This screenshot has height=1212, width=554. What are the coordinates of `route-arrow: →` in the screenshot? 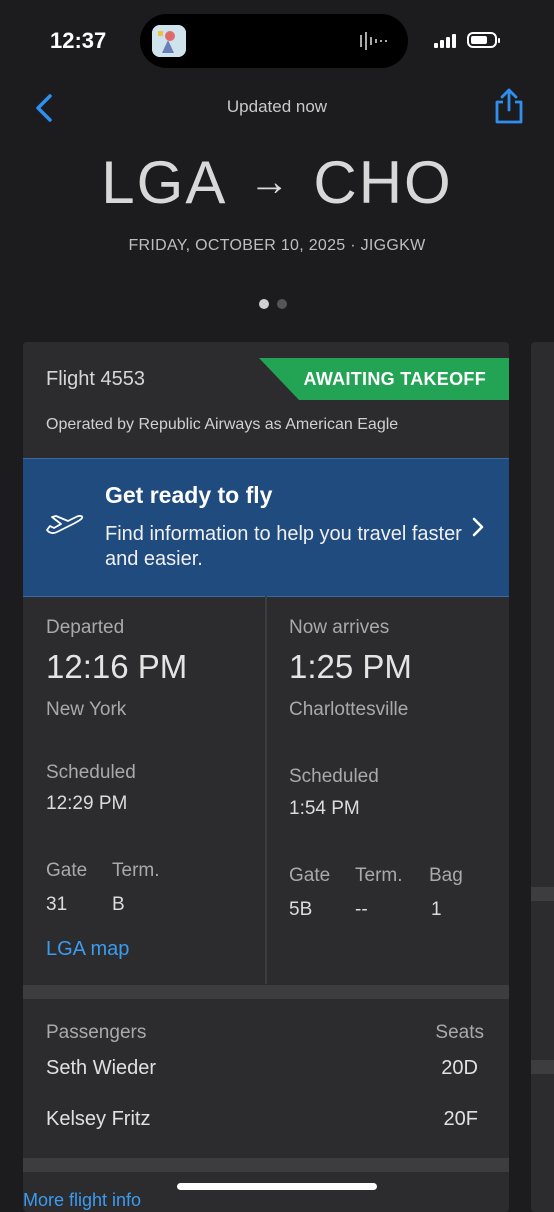 It's located at (270, 182).